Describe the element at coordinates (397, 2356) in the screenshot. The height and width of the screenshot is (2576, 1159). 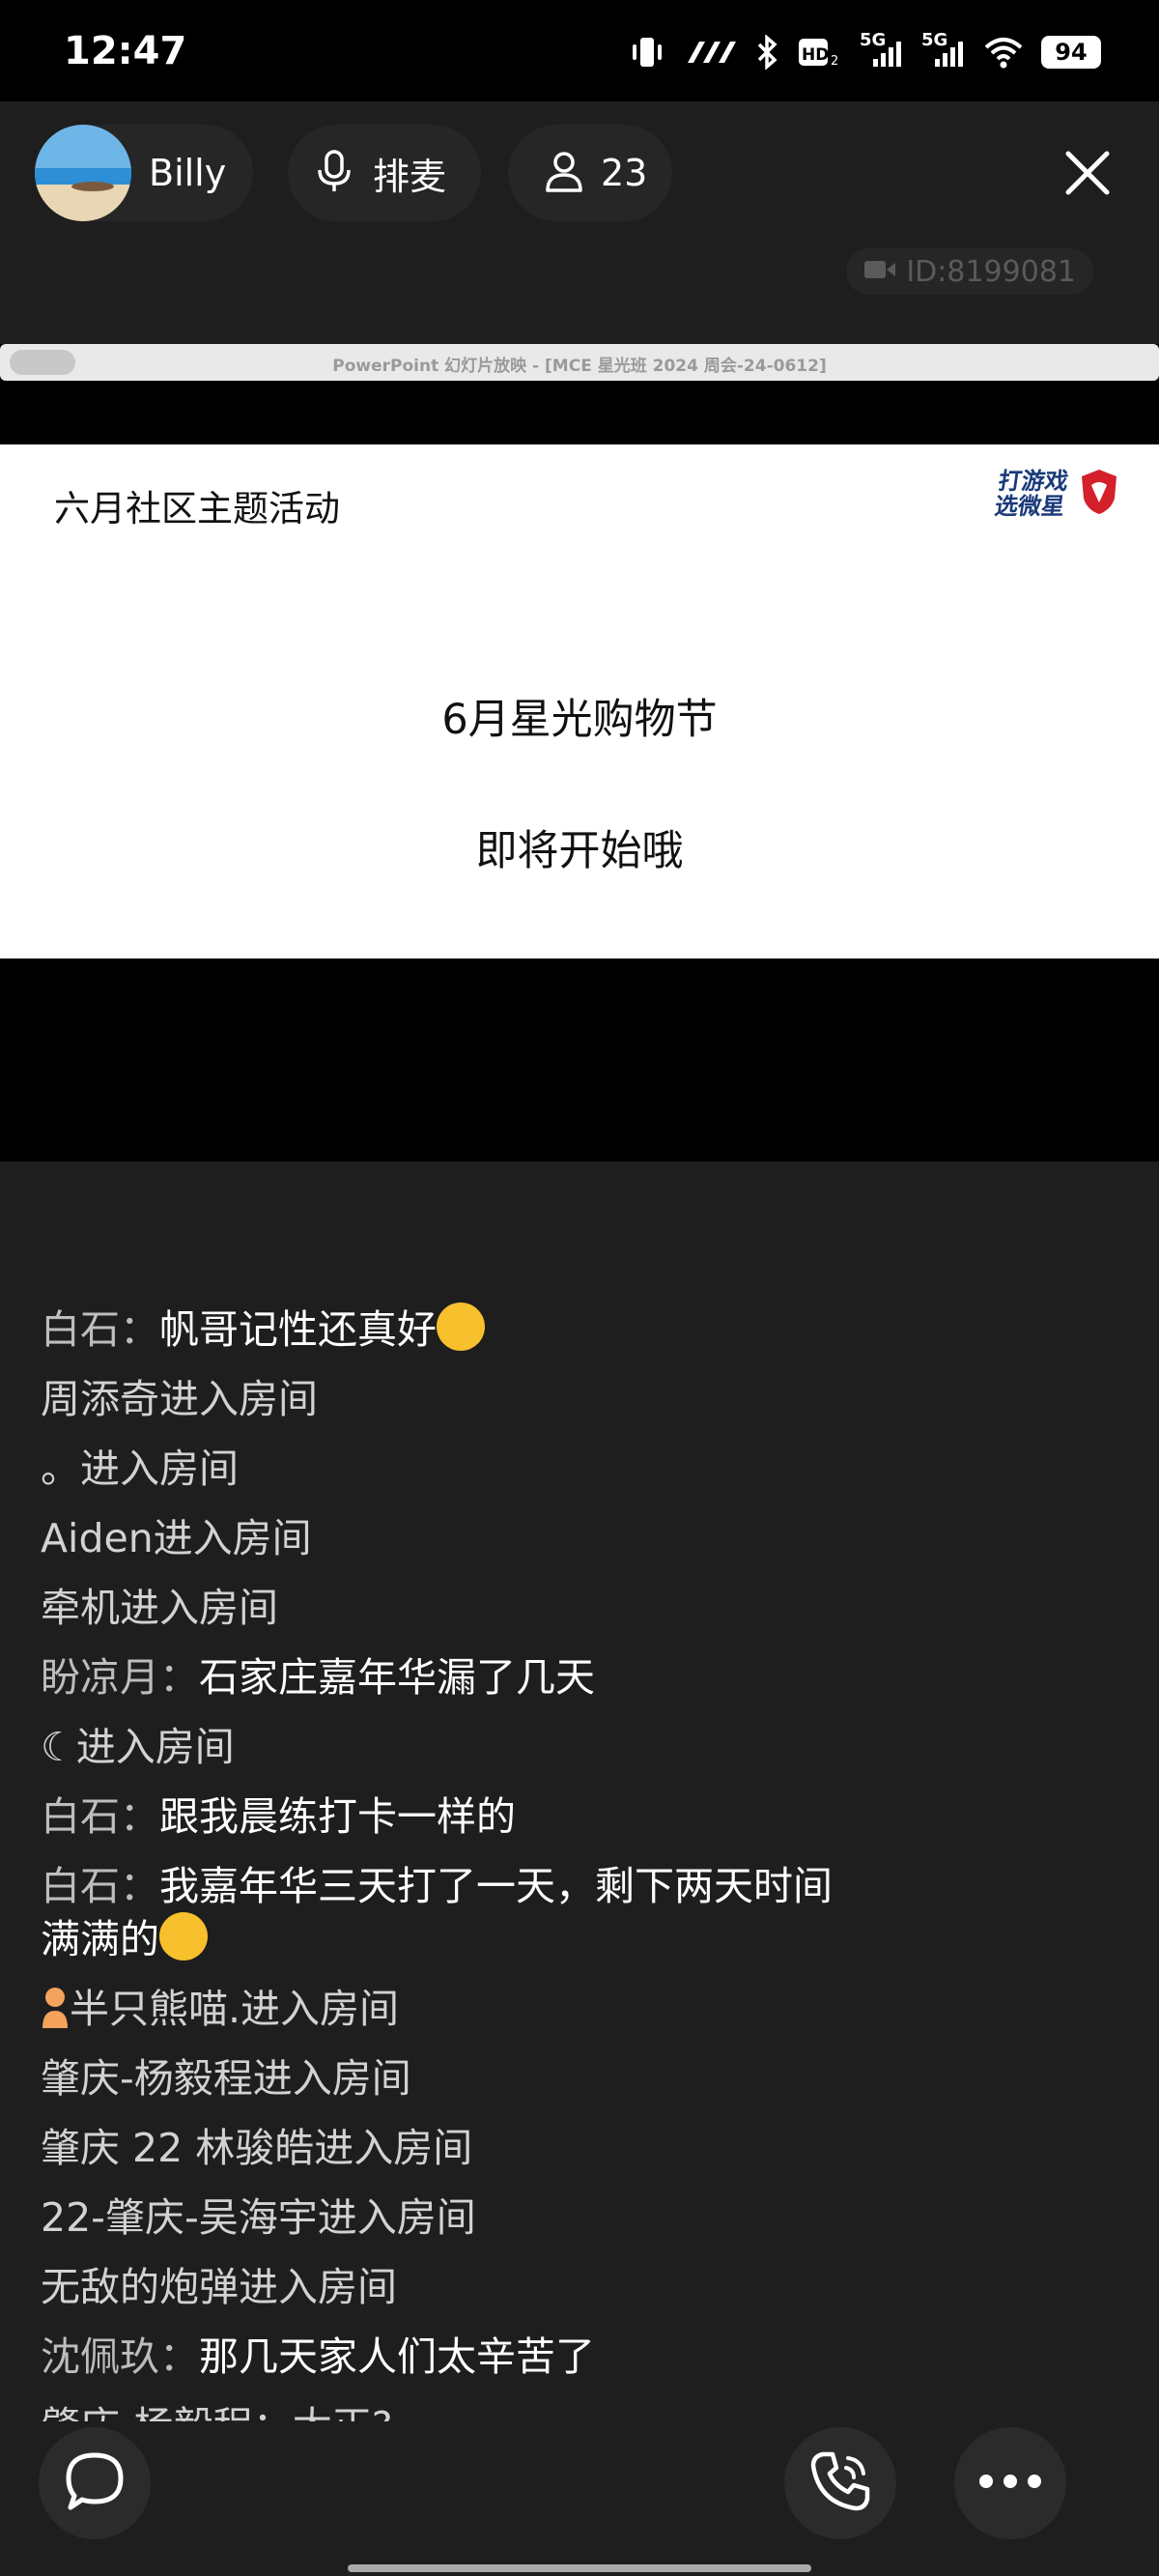
I see `chat-content: 那几天家人们太辛苦了` at that location.